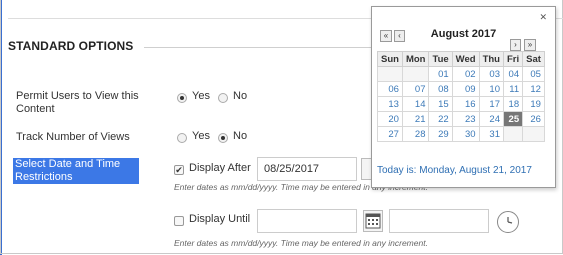 The height and width of the screenshot is (255, 563). I want to click on track-yes-label: Yes, so click(201, 136).